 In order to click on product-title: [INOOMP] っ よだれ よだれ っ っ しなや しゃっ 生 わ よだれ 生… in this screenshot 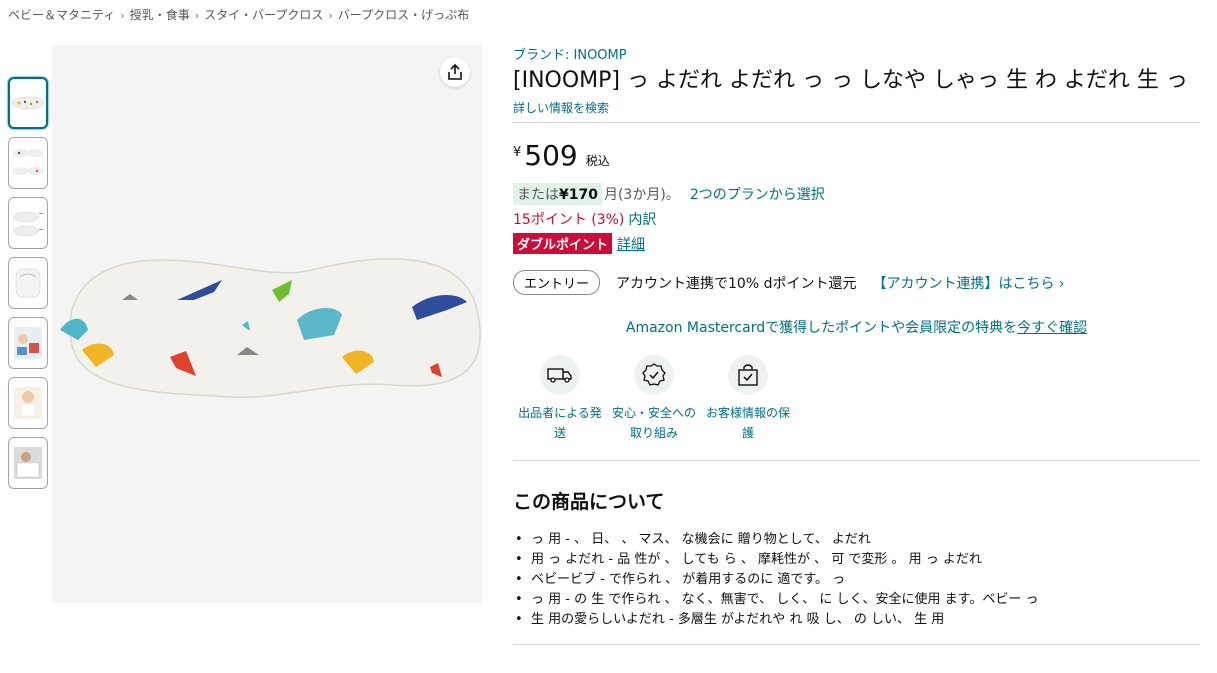, I will do `click(850, 80)`.